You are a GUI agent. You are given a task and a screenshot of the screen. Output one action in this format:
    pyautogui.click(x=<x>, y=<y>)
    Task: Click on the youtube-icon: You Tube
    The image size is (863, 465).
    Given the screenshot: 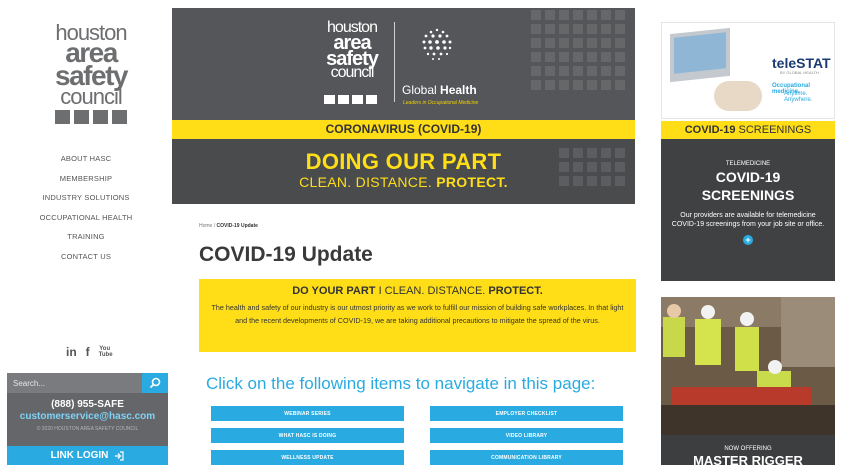 What is the action you would take?
    pyautogui.click(x=106, y=352)
    